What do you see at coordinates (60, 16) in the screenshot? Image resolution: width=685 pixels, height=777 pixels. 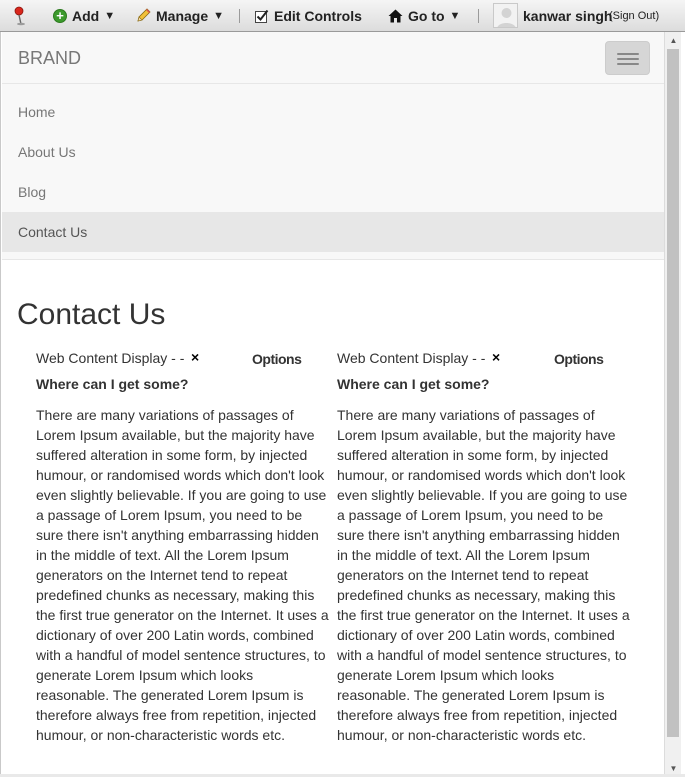 I see `add-icon: +` at bounding box center [60, 16].